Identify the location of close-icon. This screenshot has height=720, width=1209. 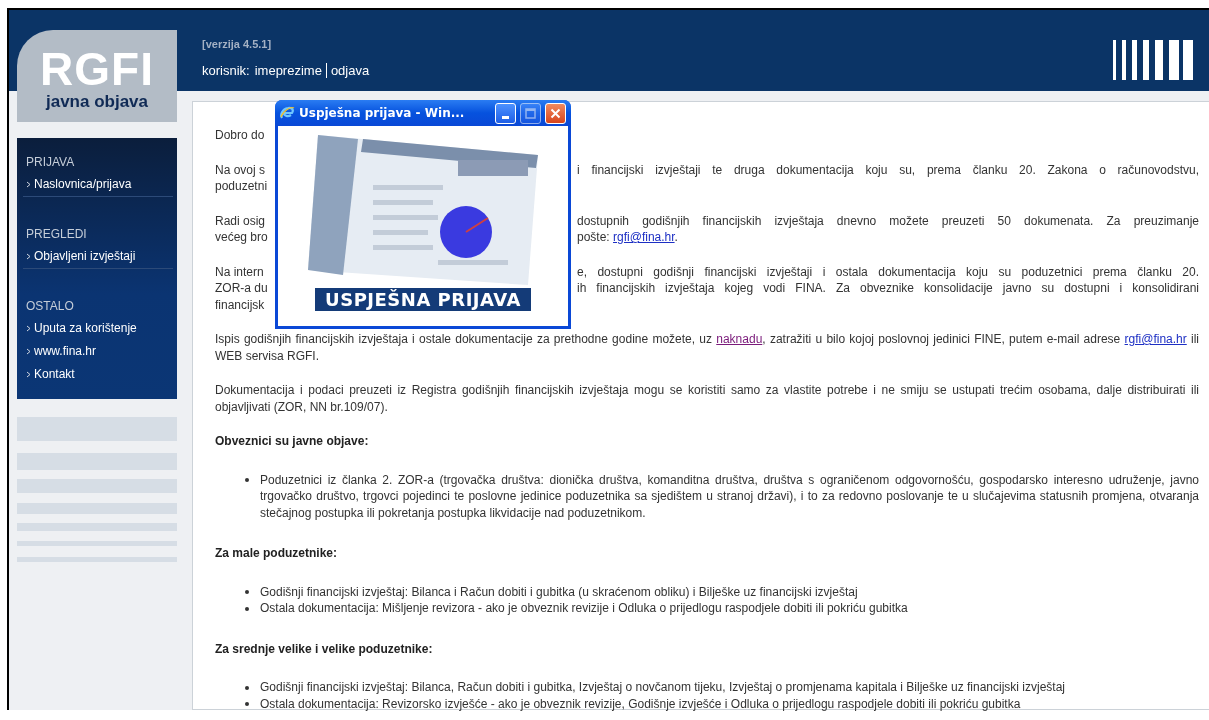
(555, 113).